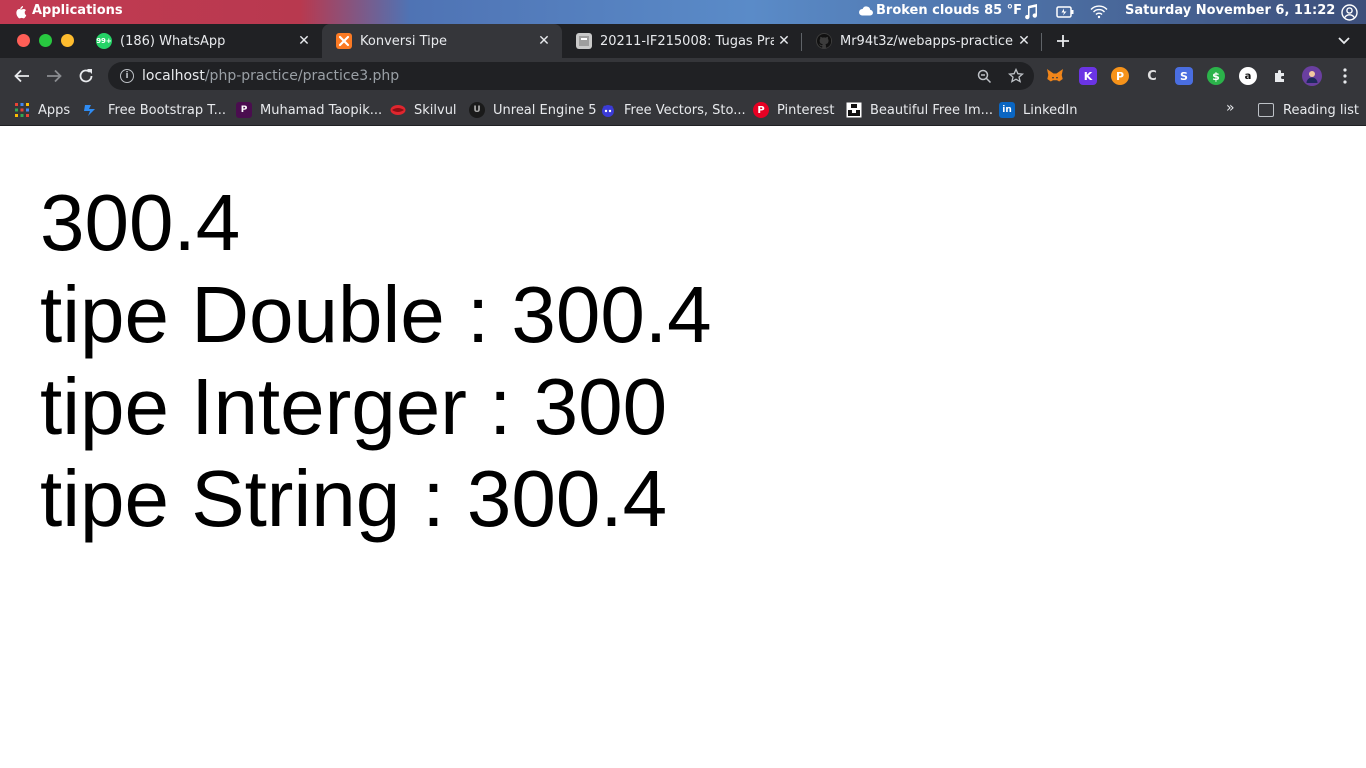 Image resolution: width=1366 pixels, height=768 pixels. Describe the element at coordinates (173, 41) in the screenshot. I see `tab-title: (186) WhatsApp` at that location.